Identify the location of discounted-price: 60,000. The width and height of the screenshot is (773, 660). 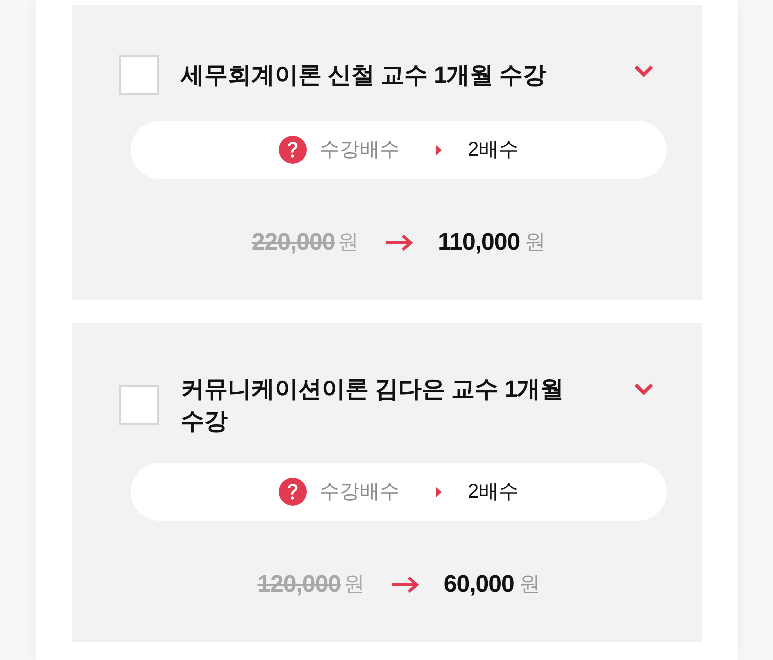
(479, 585).